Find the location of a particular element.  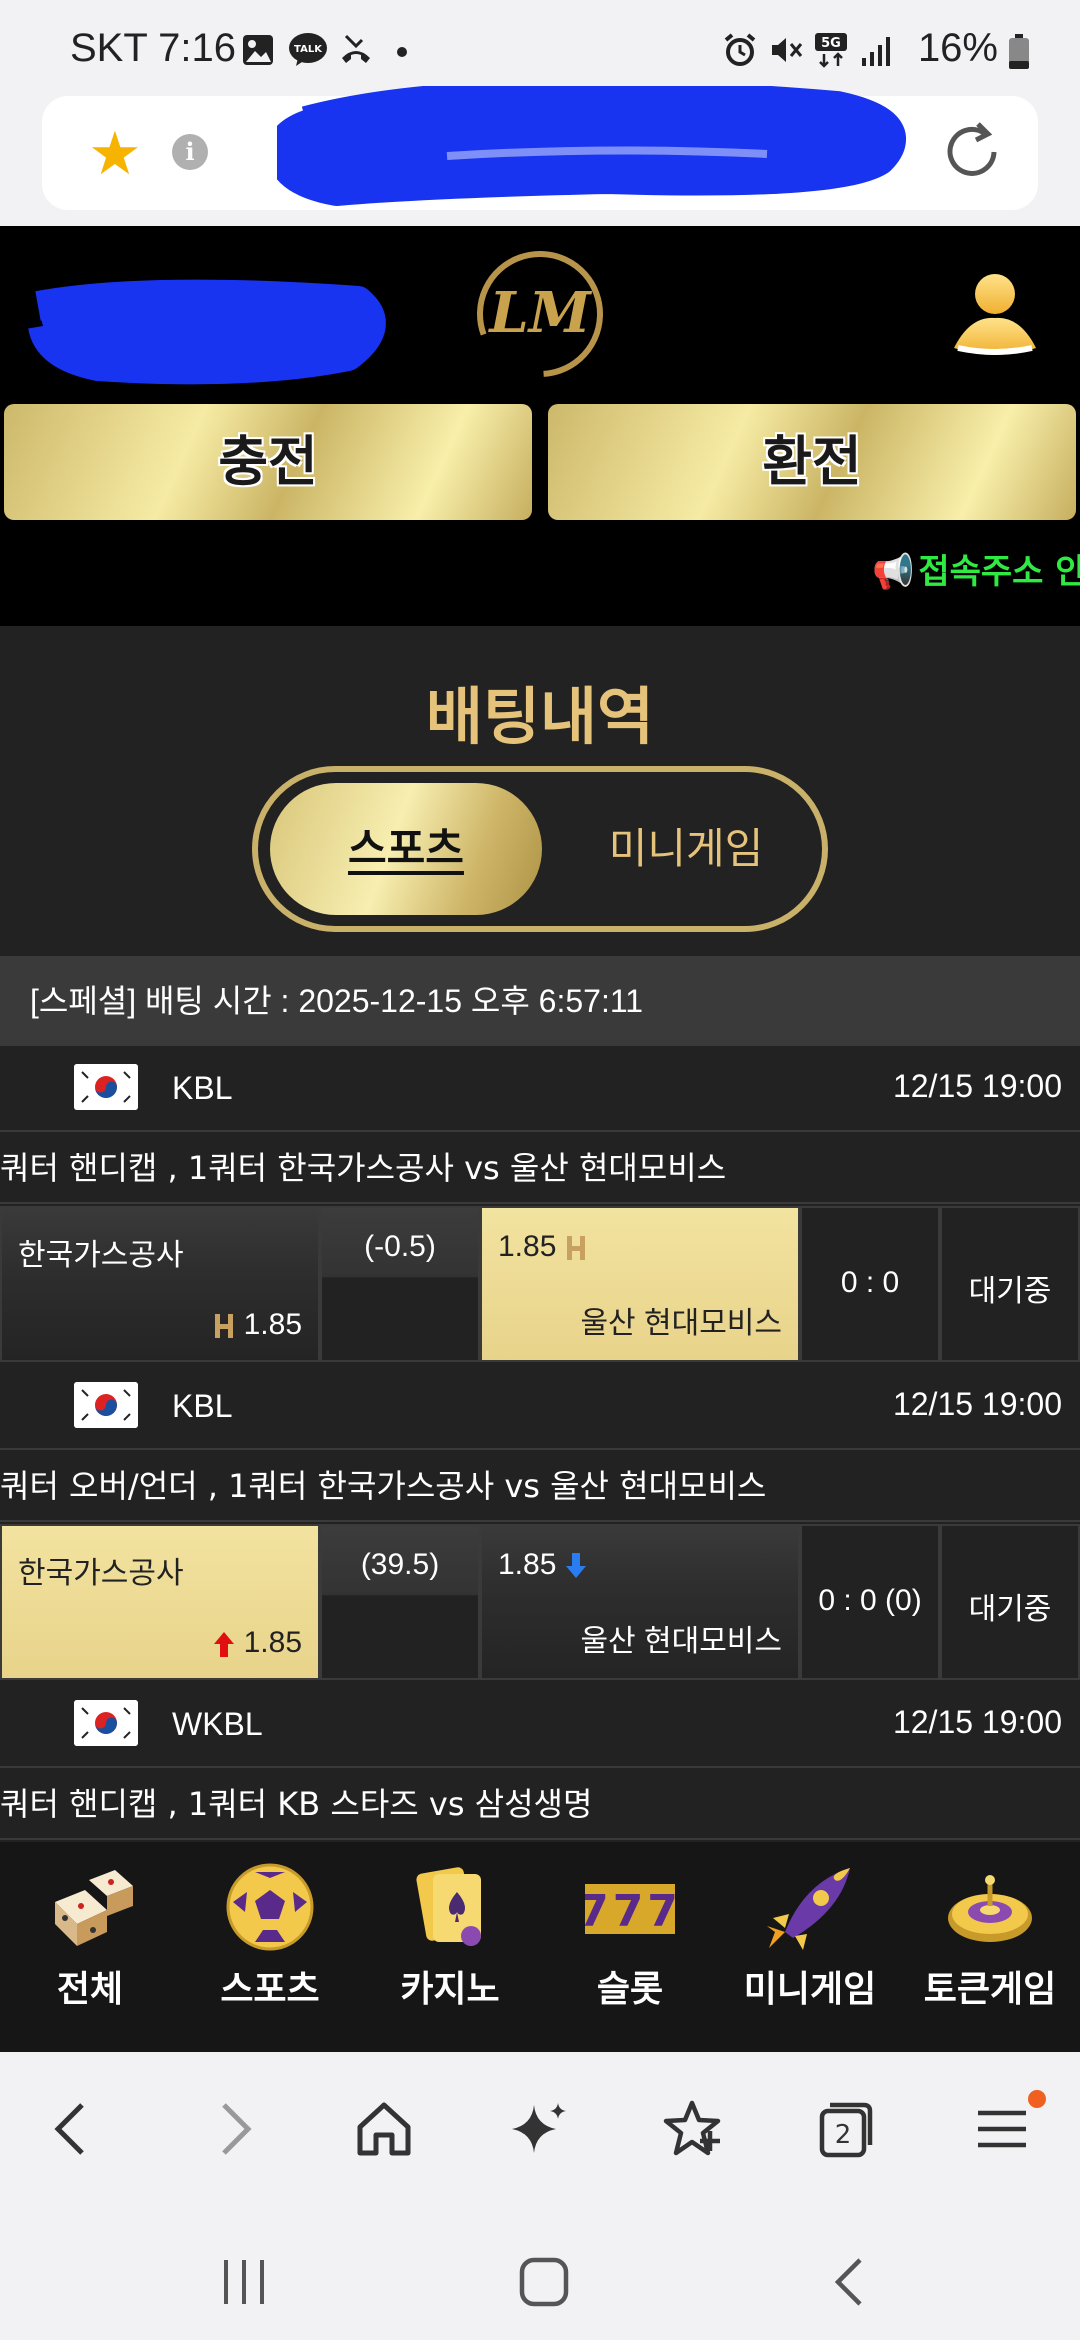

svg-text: LM is located at coordinates (539, 313).